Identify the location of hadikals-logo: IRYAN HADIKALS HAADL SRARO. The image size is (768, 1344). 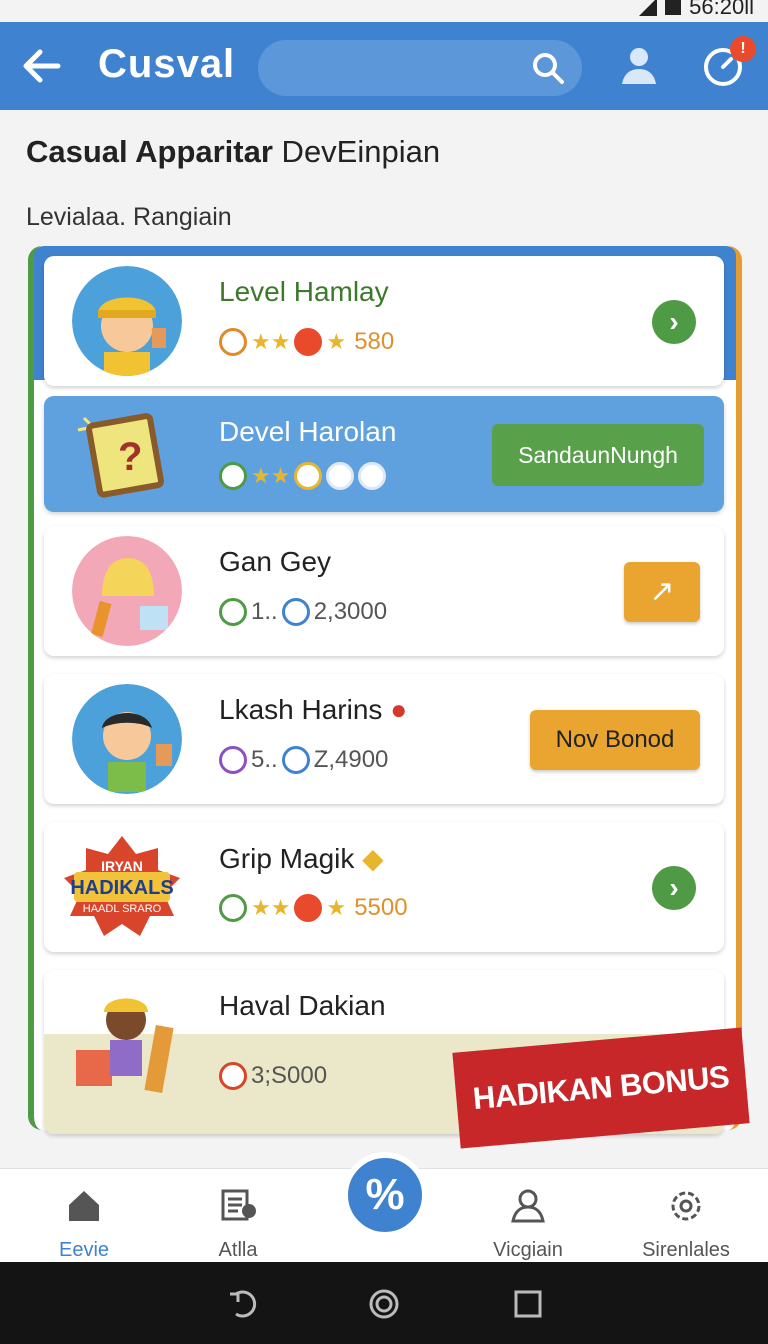
(122, 886).